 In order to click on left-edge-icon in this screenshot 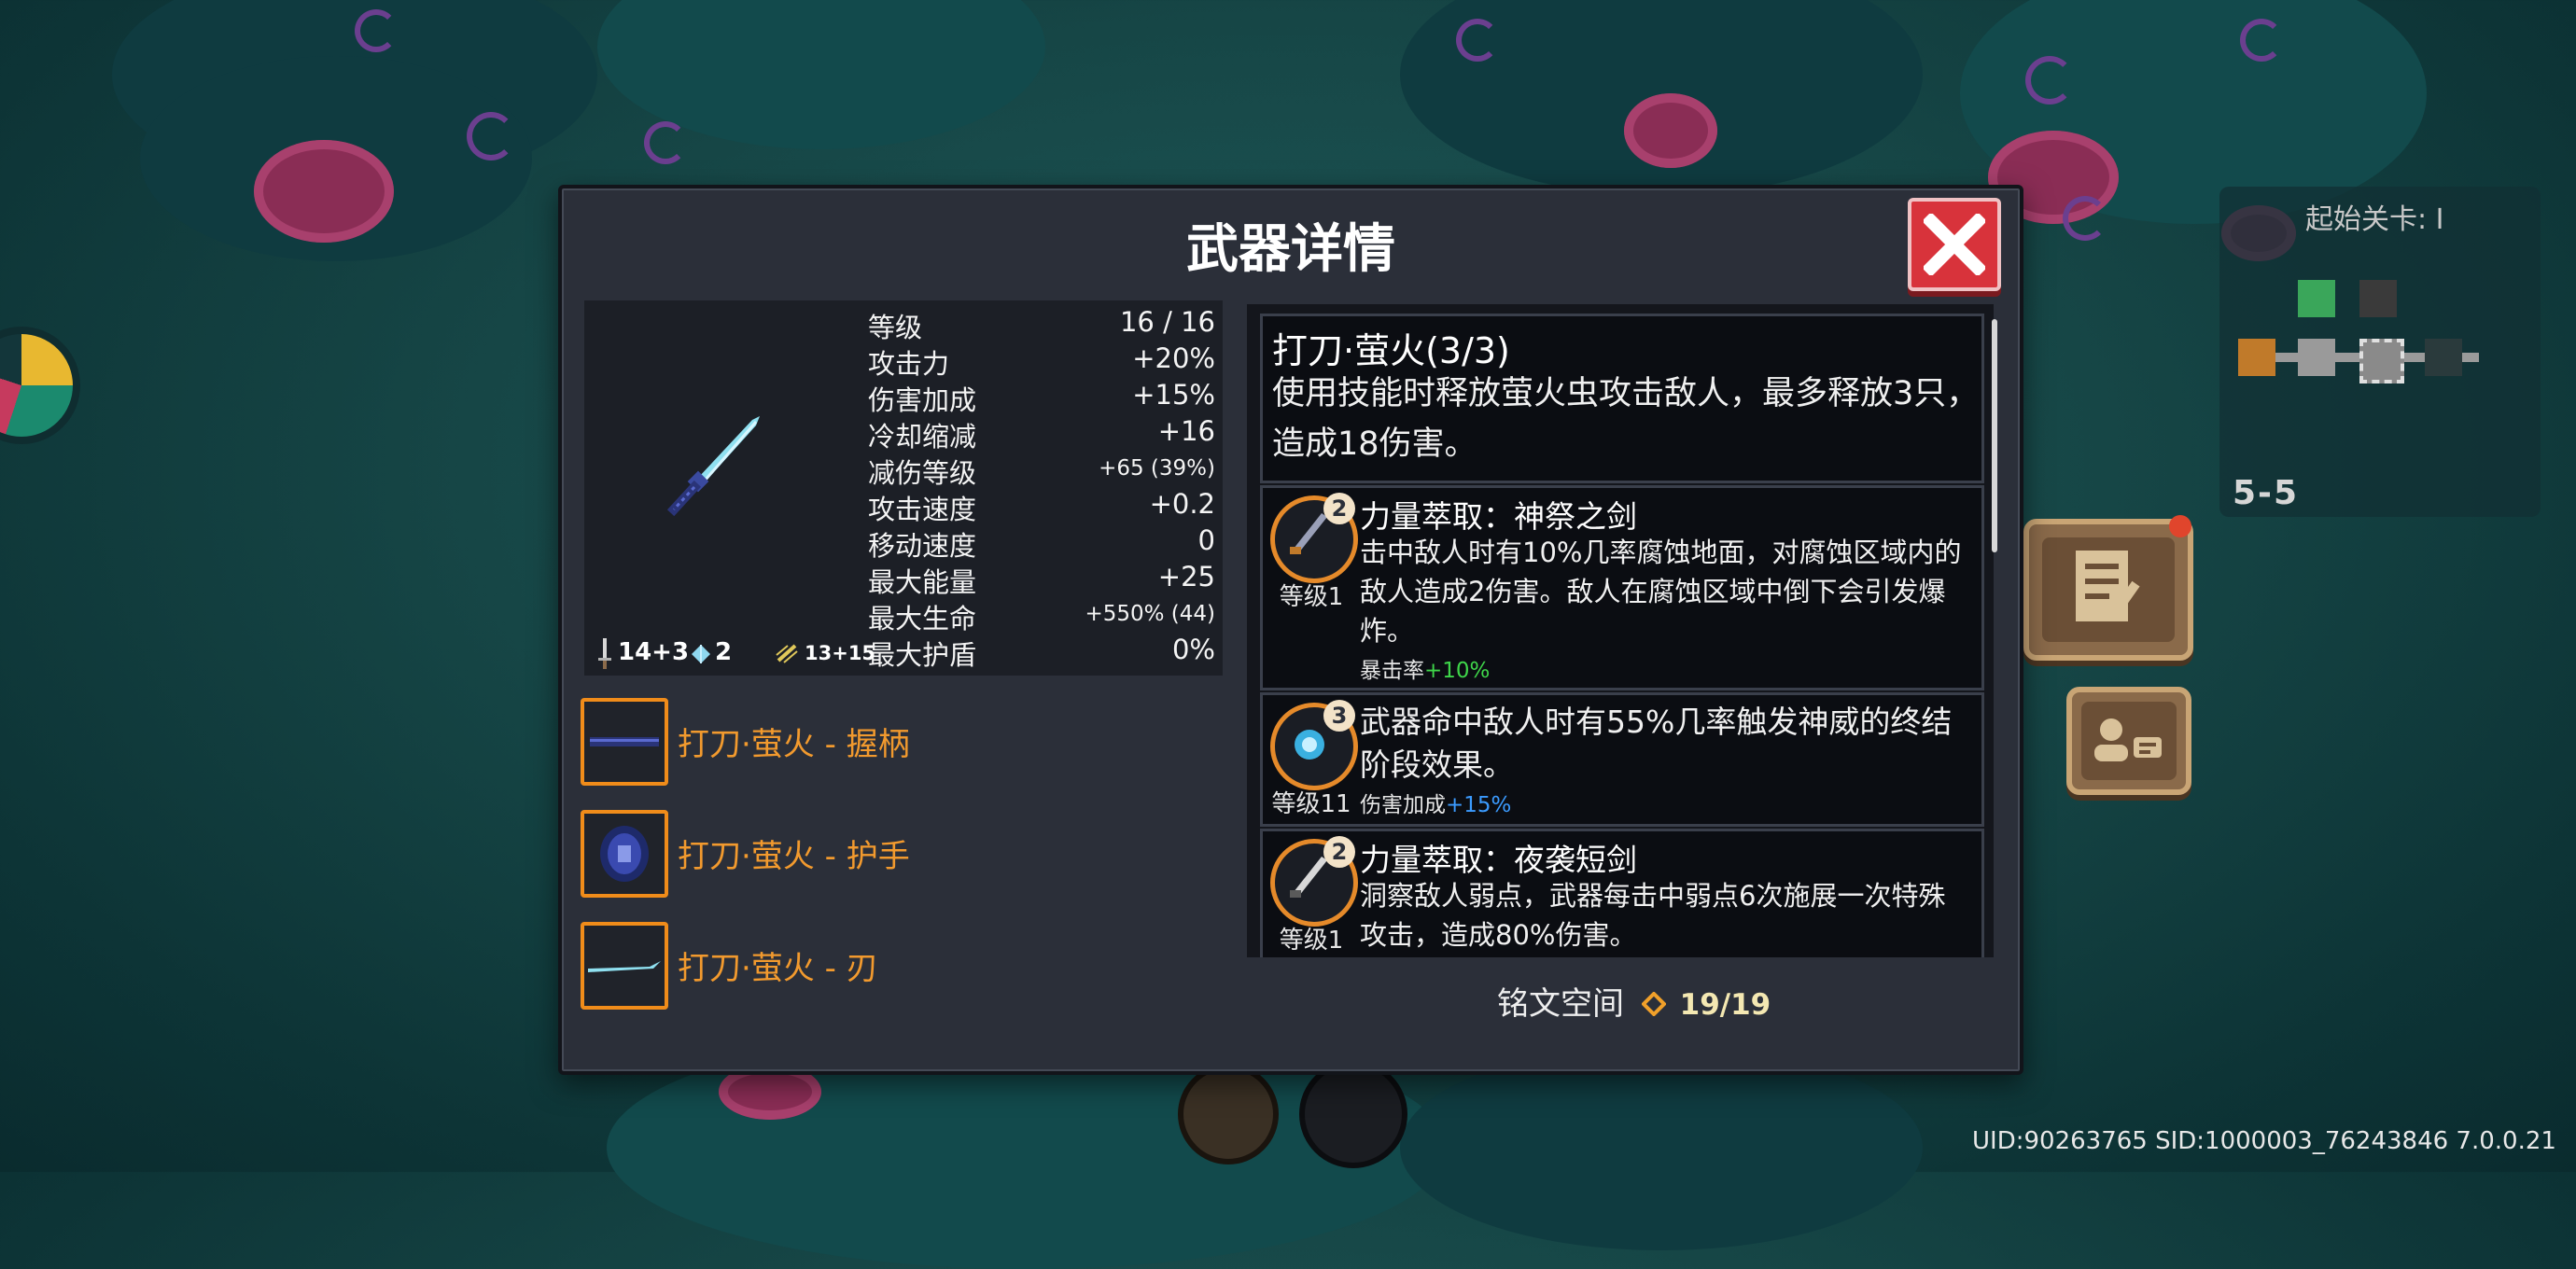, I will do `click(40, 385)`.